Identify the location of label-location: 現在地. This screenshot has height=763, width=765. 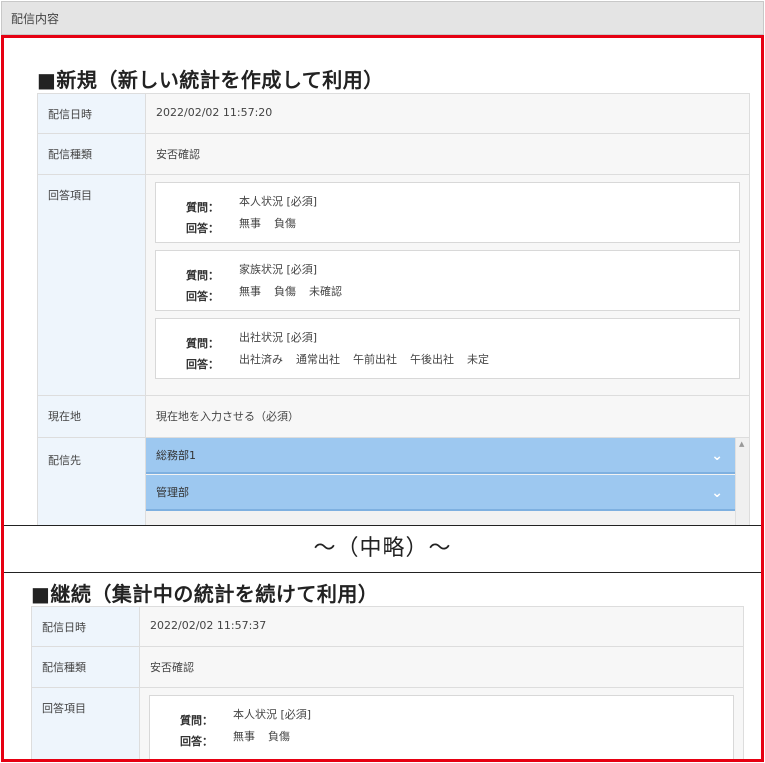
(92, 416).